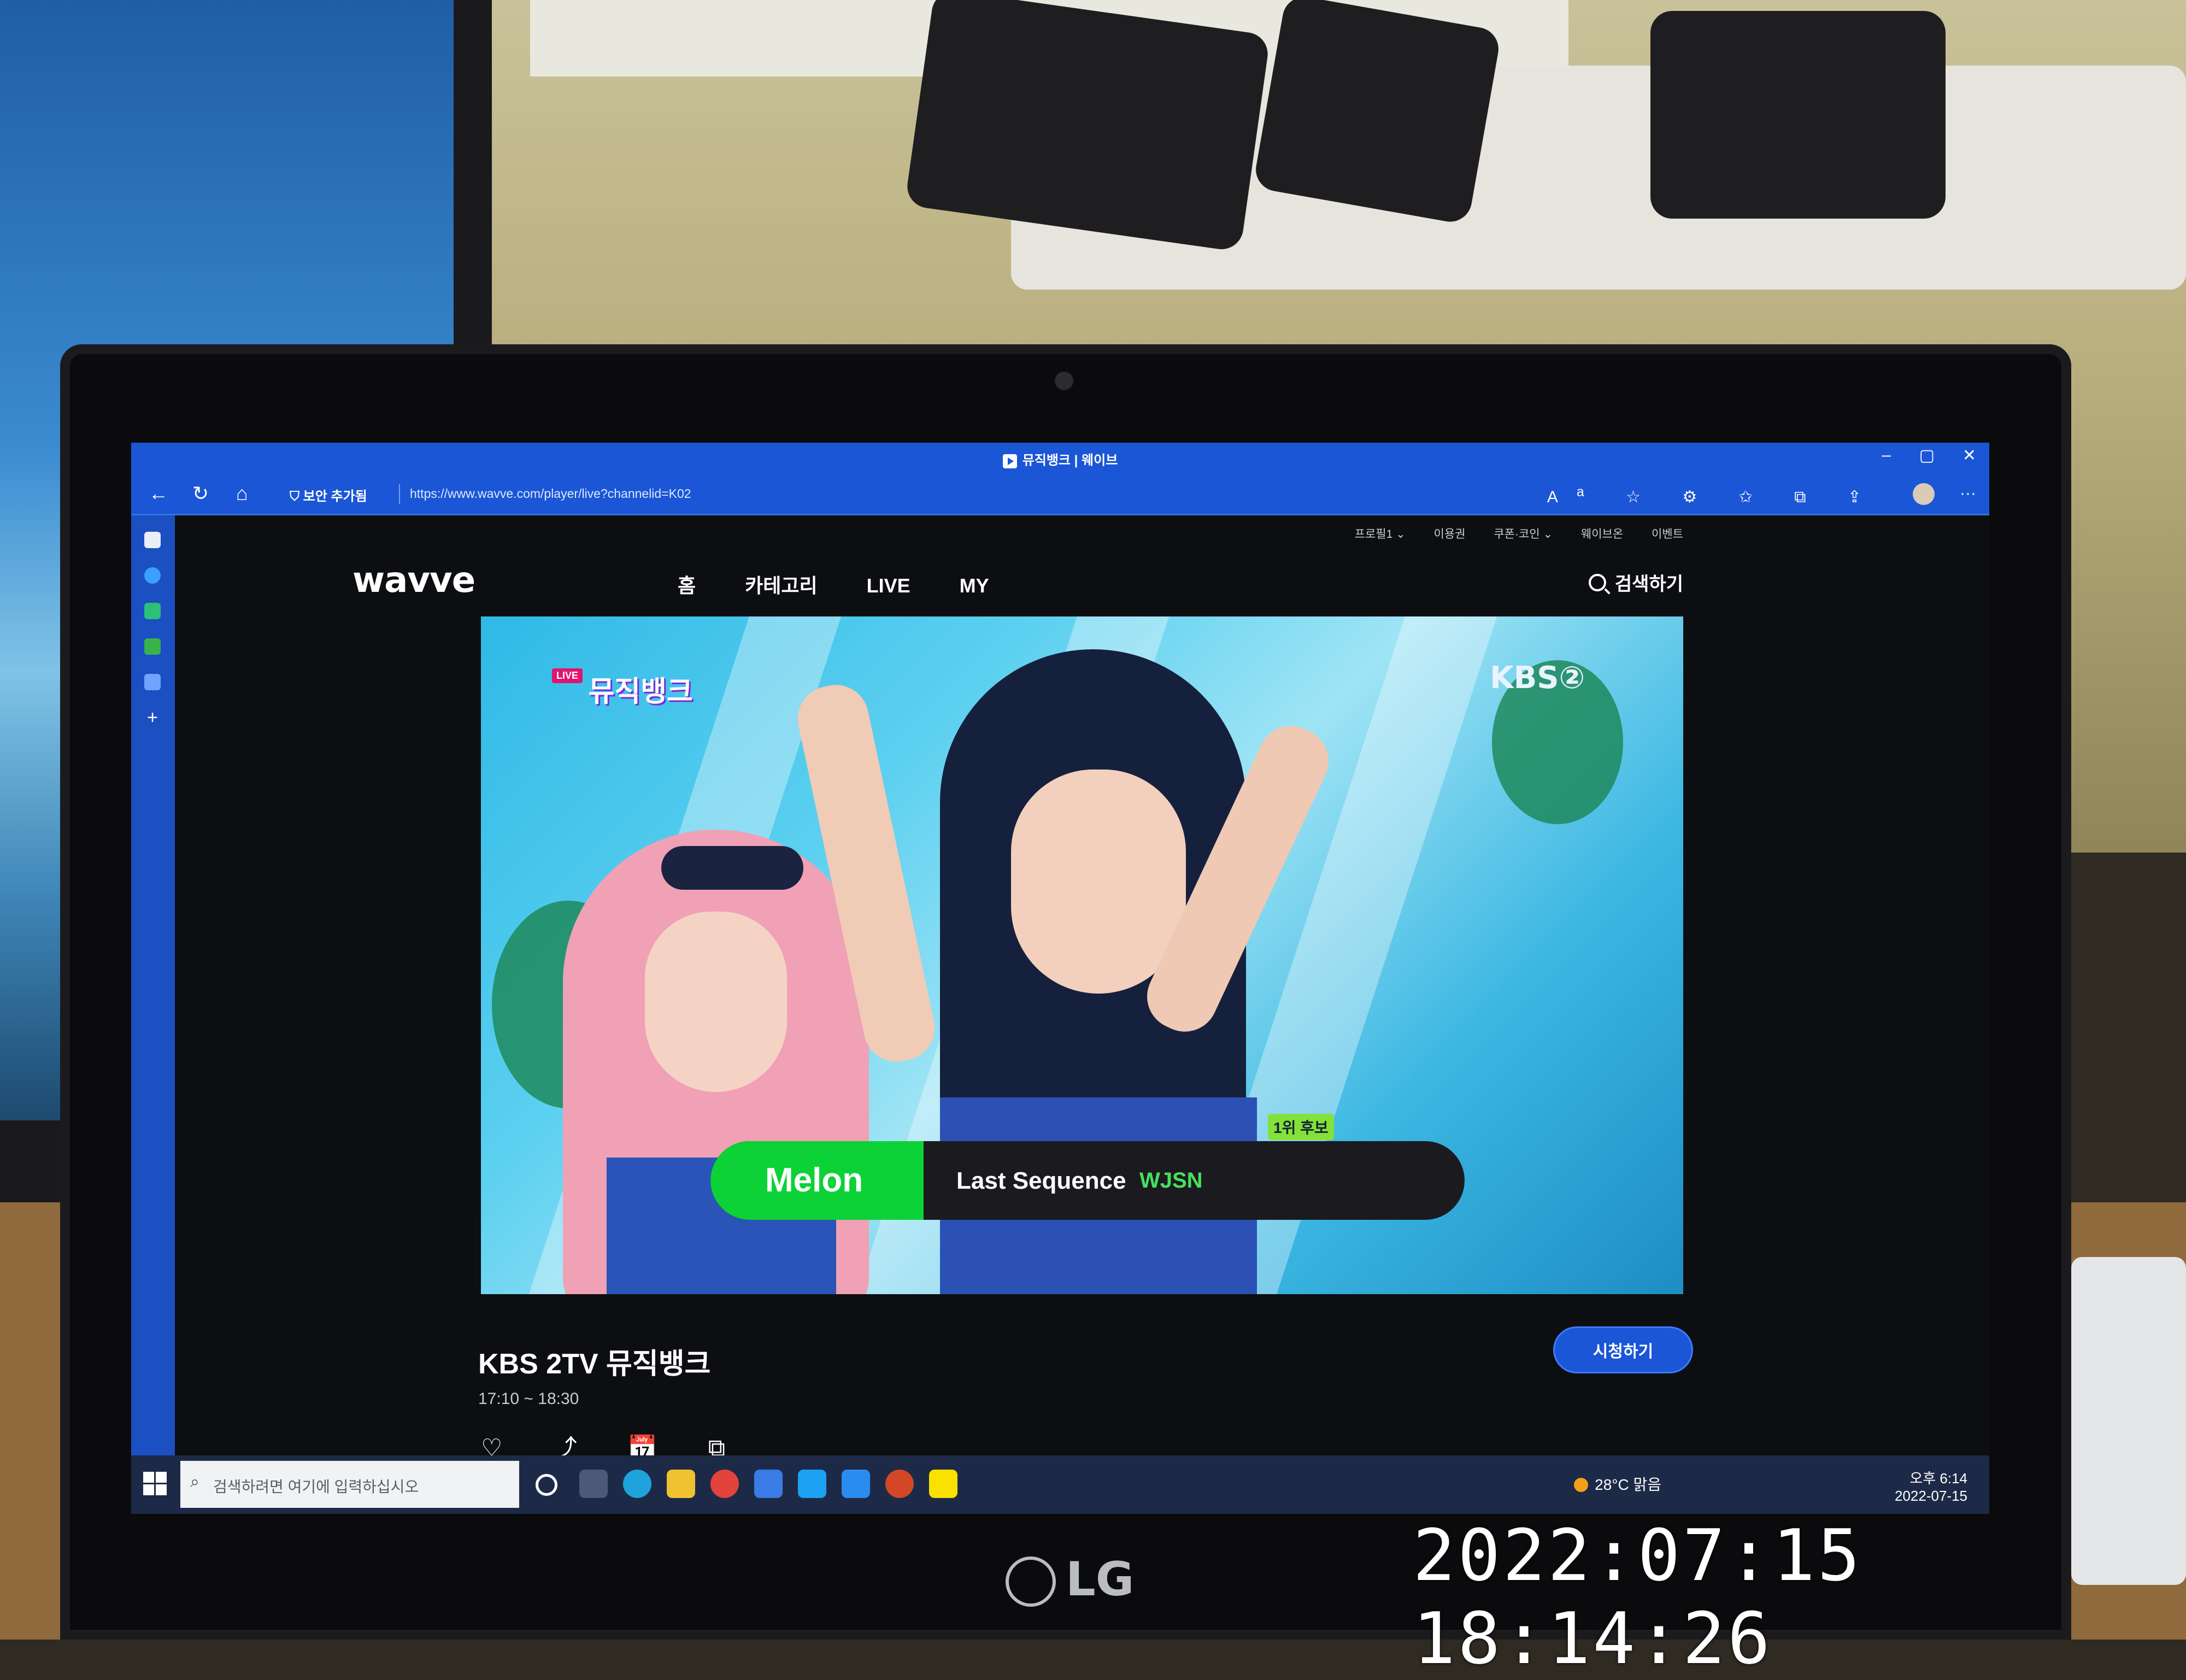 Image resolution: width=2186 pixels, height=1680 pixels. What do you see at coordinates (1927, 455) in the screenshot?
I see `maximize-button: ▢` at bounding box center [1927, 455].